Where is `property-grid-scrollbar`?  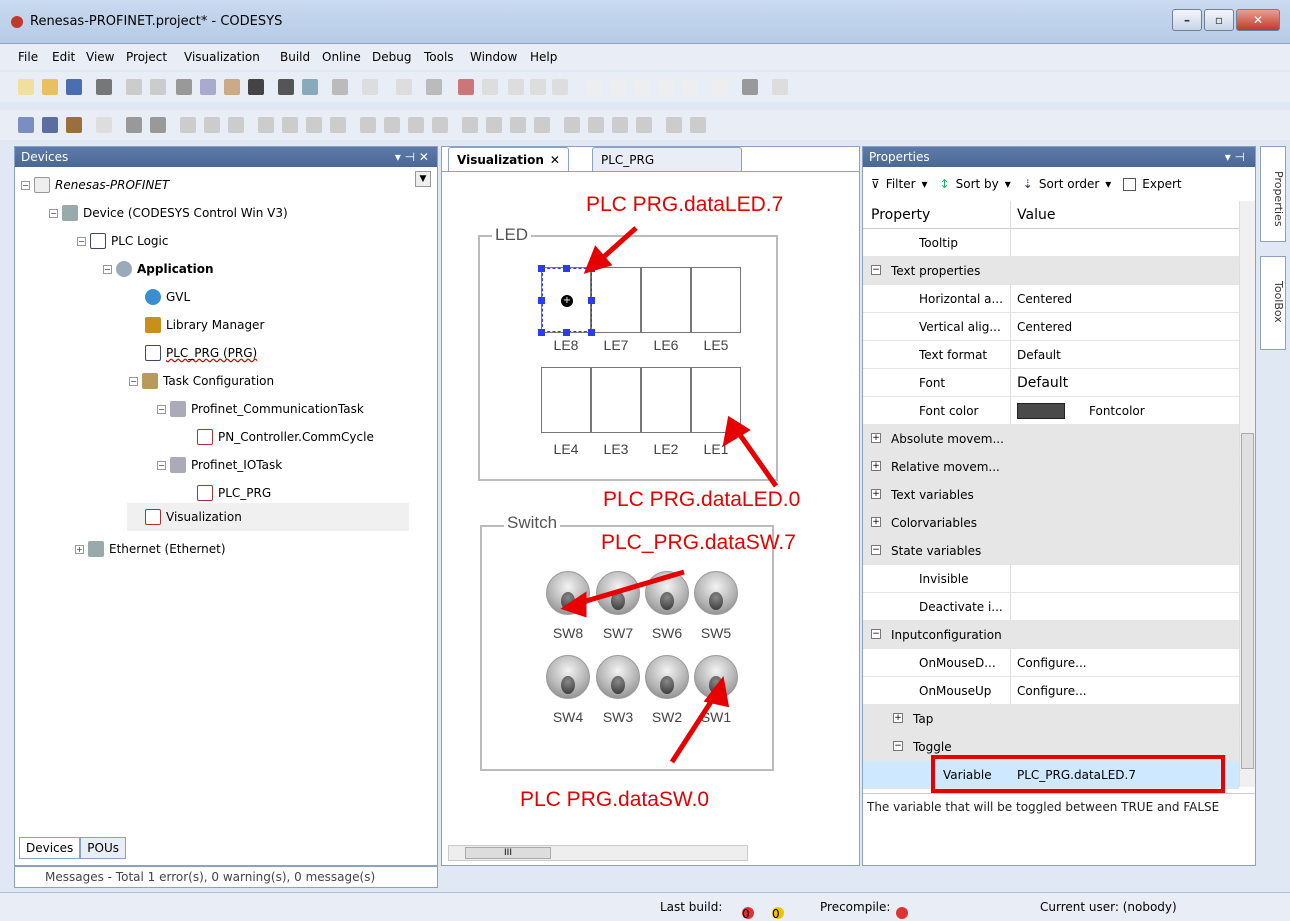 property-grid-scrollbar is located at coordinates (1247, 494).